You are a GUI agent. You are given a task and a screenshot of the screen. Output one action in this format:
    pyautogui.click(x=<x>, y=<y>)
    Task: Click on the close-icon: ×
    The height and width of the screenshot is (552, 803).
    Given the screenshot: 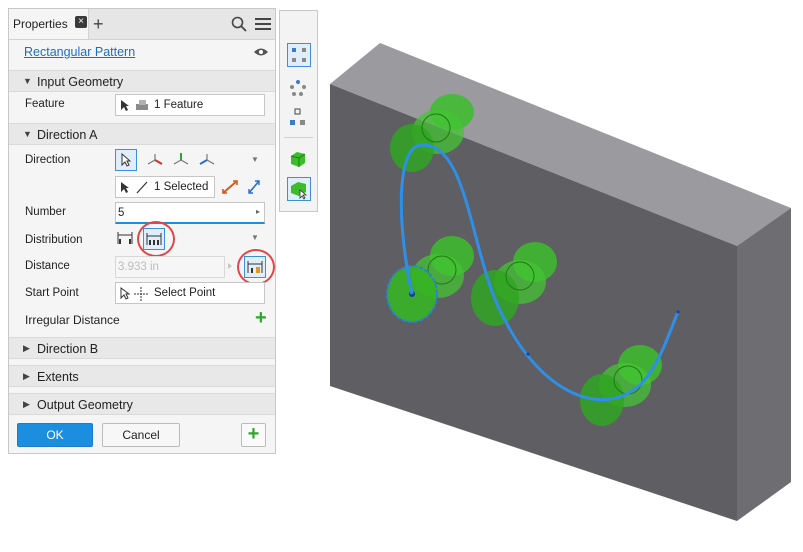 What is the action you would take?
    pyautogui.click(x=81, y=22)
    